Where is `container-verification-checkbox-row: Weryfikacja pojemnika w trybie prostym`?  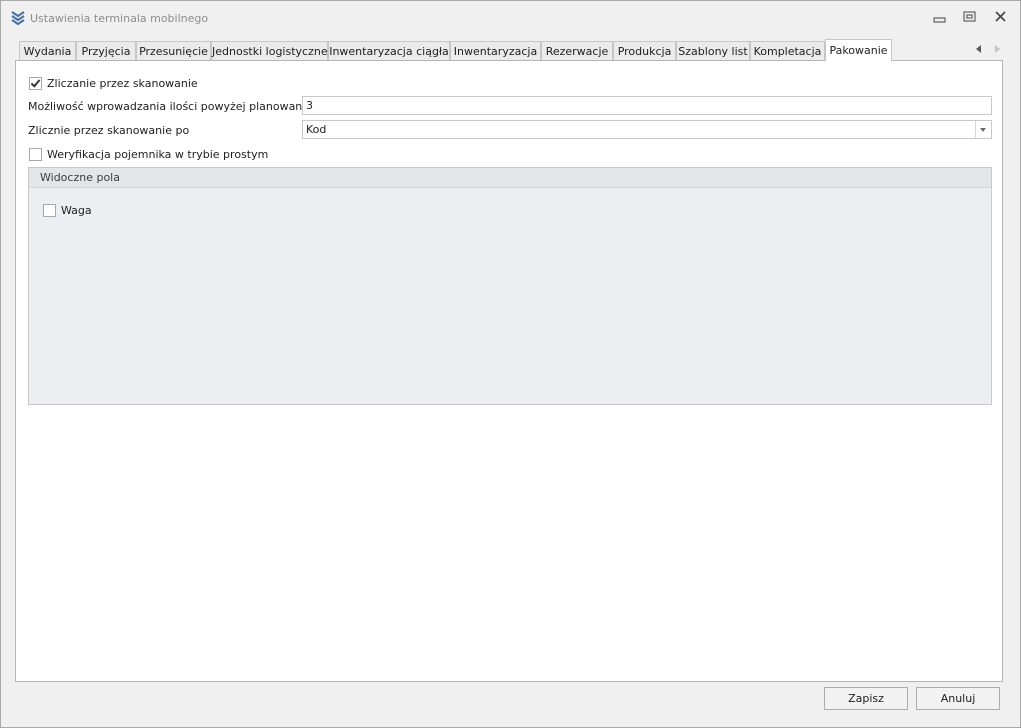 container-verification-checkbox-row: Weryfikacja pojemnika w trybie prostym is located at coordinates (148, 154).